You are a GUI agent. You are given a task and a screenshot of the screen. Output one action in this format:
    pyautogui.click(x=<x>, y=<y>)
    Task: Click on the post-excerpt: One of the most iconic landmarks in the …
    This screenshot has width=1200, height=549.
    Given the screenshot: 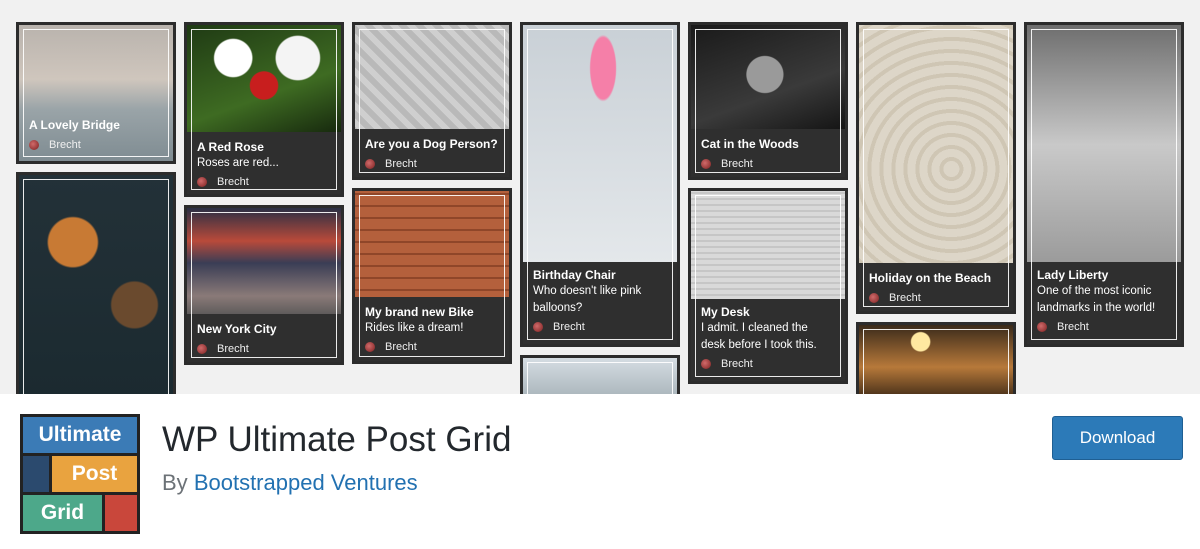 What is the action you would take?
    pyautogui.click(x=1096, y=299)
    